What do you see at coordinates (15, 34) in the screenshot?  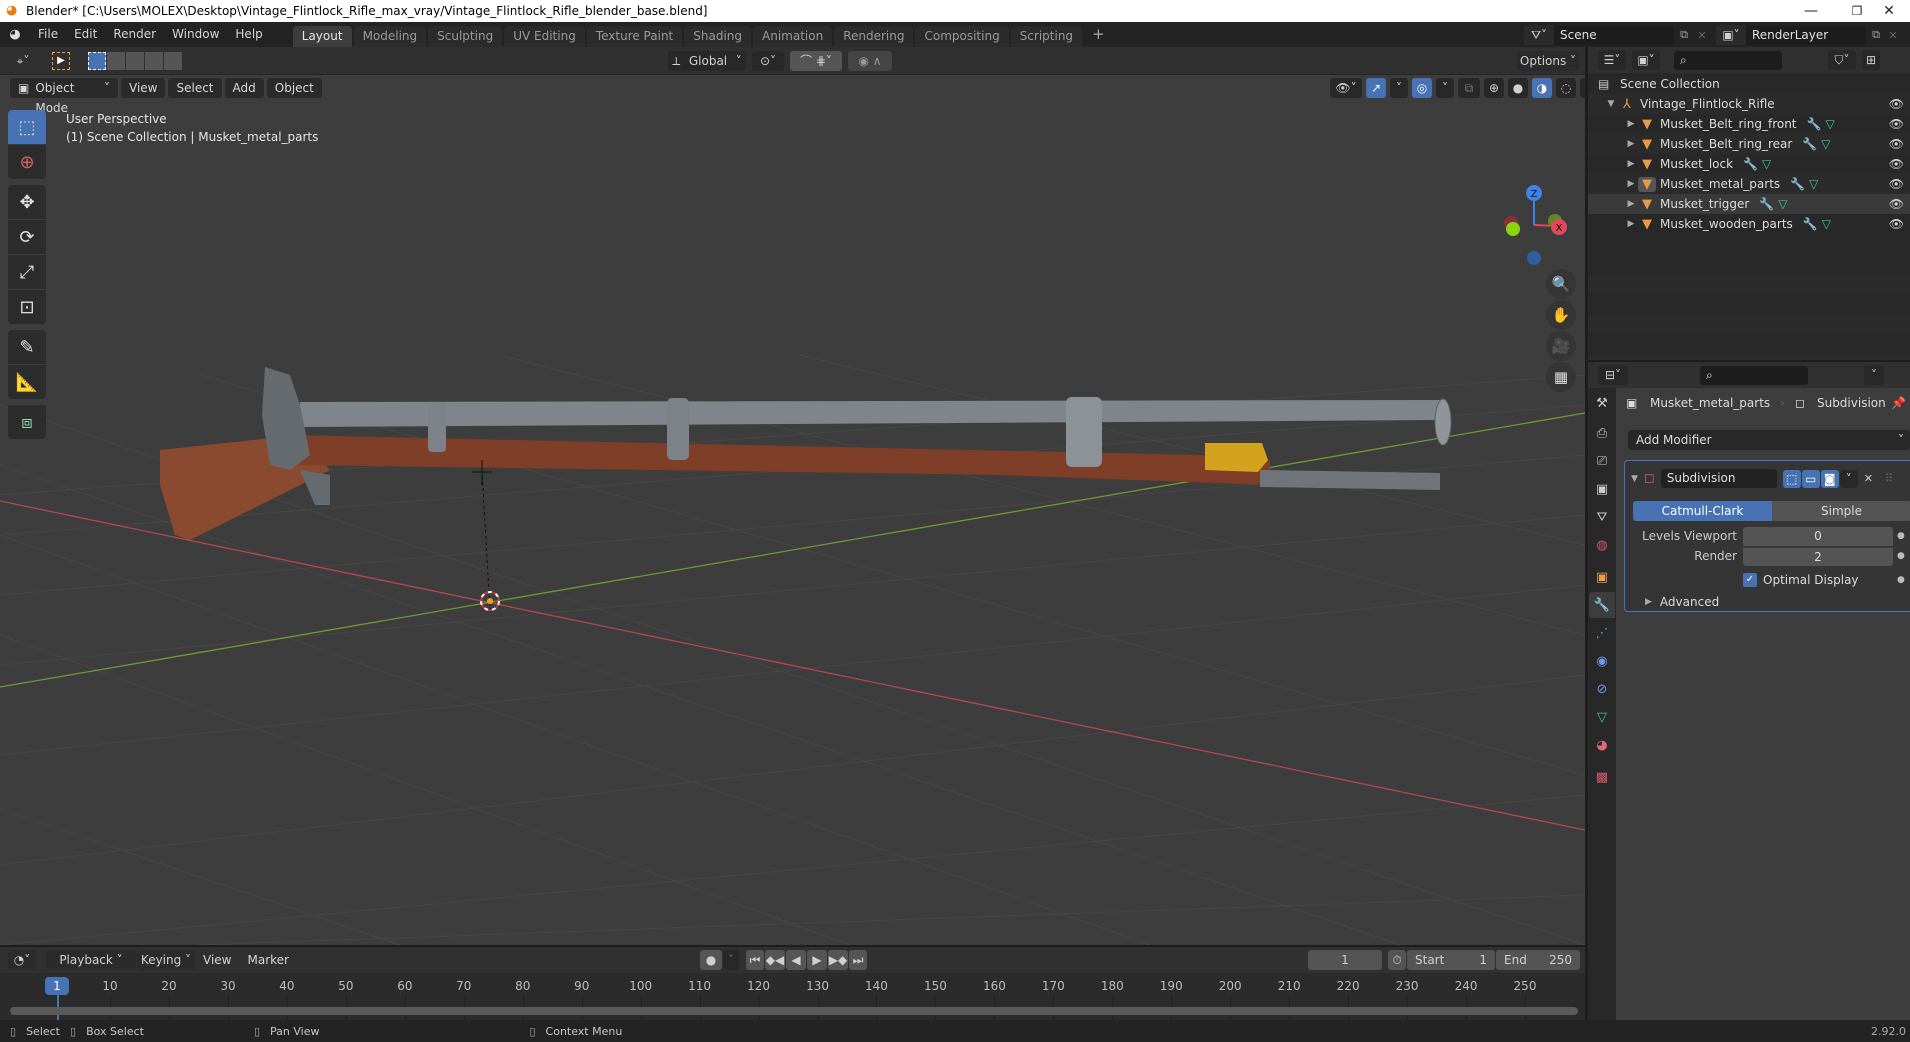 I see `blender-menu-icon: ◕` at bounding box center [15, 34].